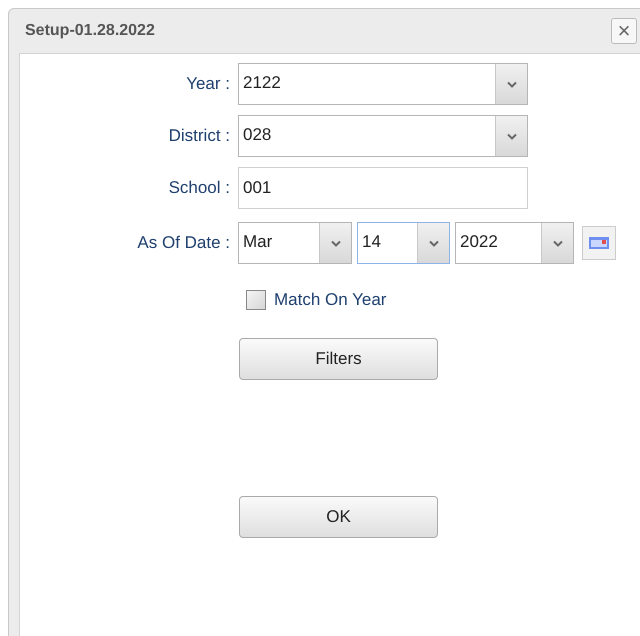  What do you see at coordinates (383, 136) in the screenshot?
I see `dropdown-field: 028` at bounding box center [383, 136].